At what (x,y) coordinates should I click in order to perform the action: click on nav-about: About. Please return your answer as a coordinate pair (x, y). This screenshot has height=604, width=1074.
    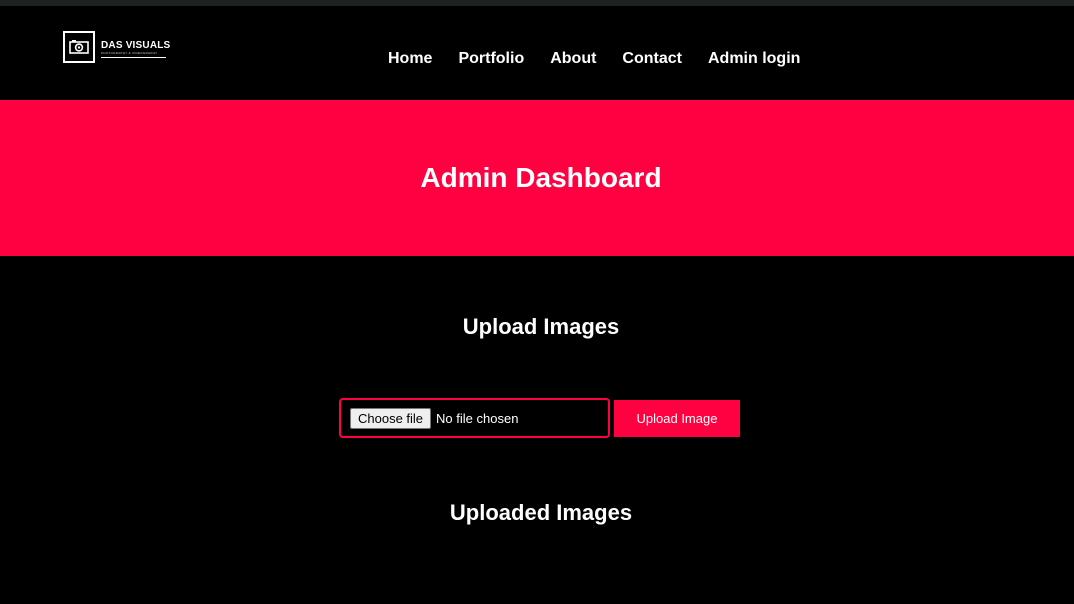
    Looking at the image, I should click on (573, 58).